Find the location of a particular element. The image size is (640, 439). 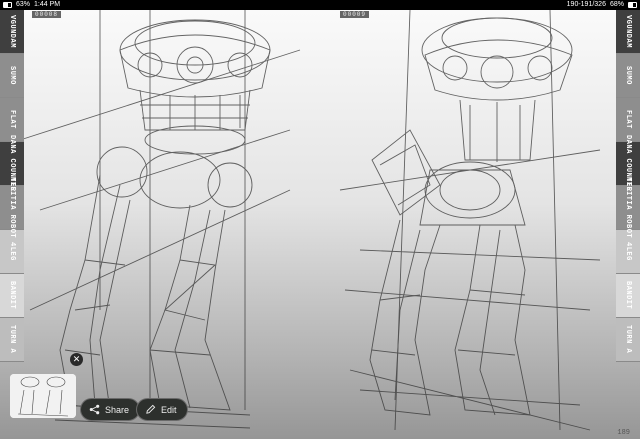

status-bar: 63% 1:44 PM 190-191/326 68% is located at coordinates (320, 5).